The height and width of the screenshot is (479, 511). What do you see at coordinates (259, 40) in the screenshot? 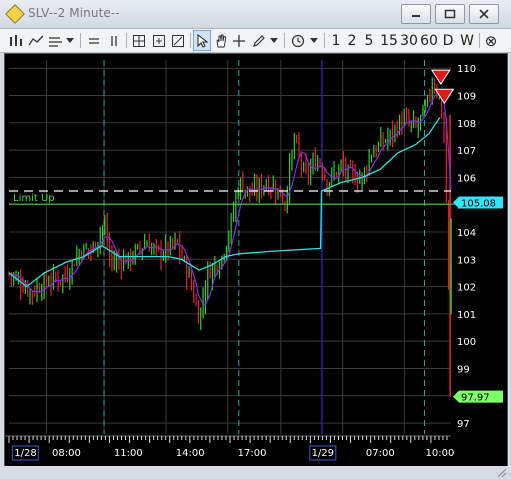
I see `pencil-icon` at bounding box center [259, 40].